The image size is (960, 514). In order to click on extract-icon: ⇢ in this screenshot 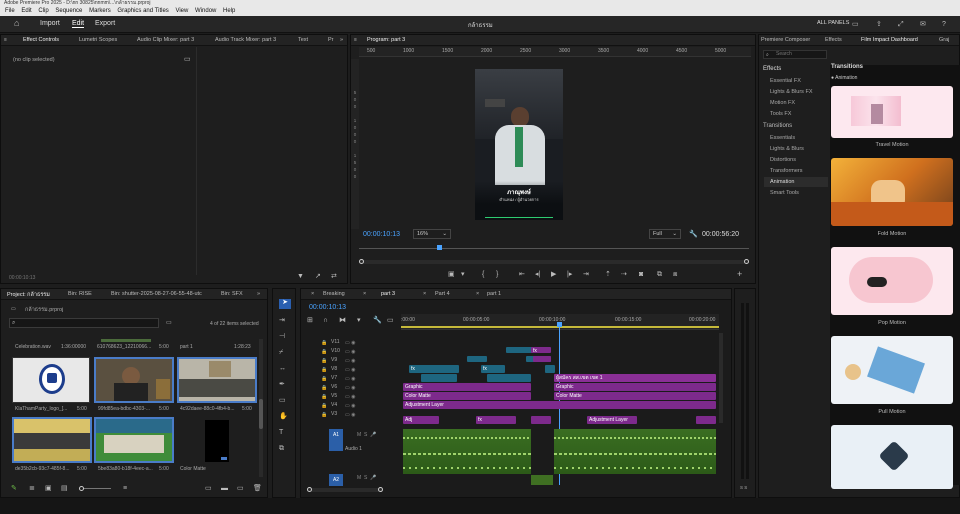, I will do `click(624, 274)`.